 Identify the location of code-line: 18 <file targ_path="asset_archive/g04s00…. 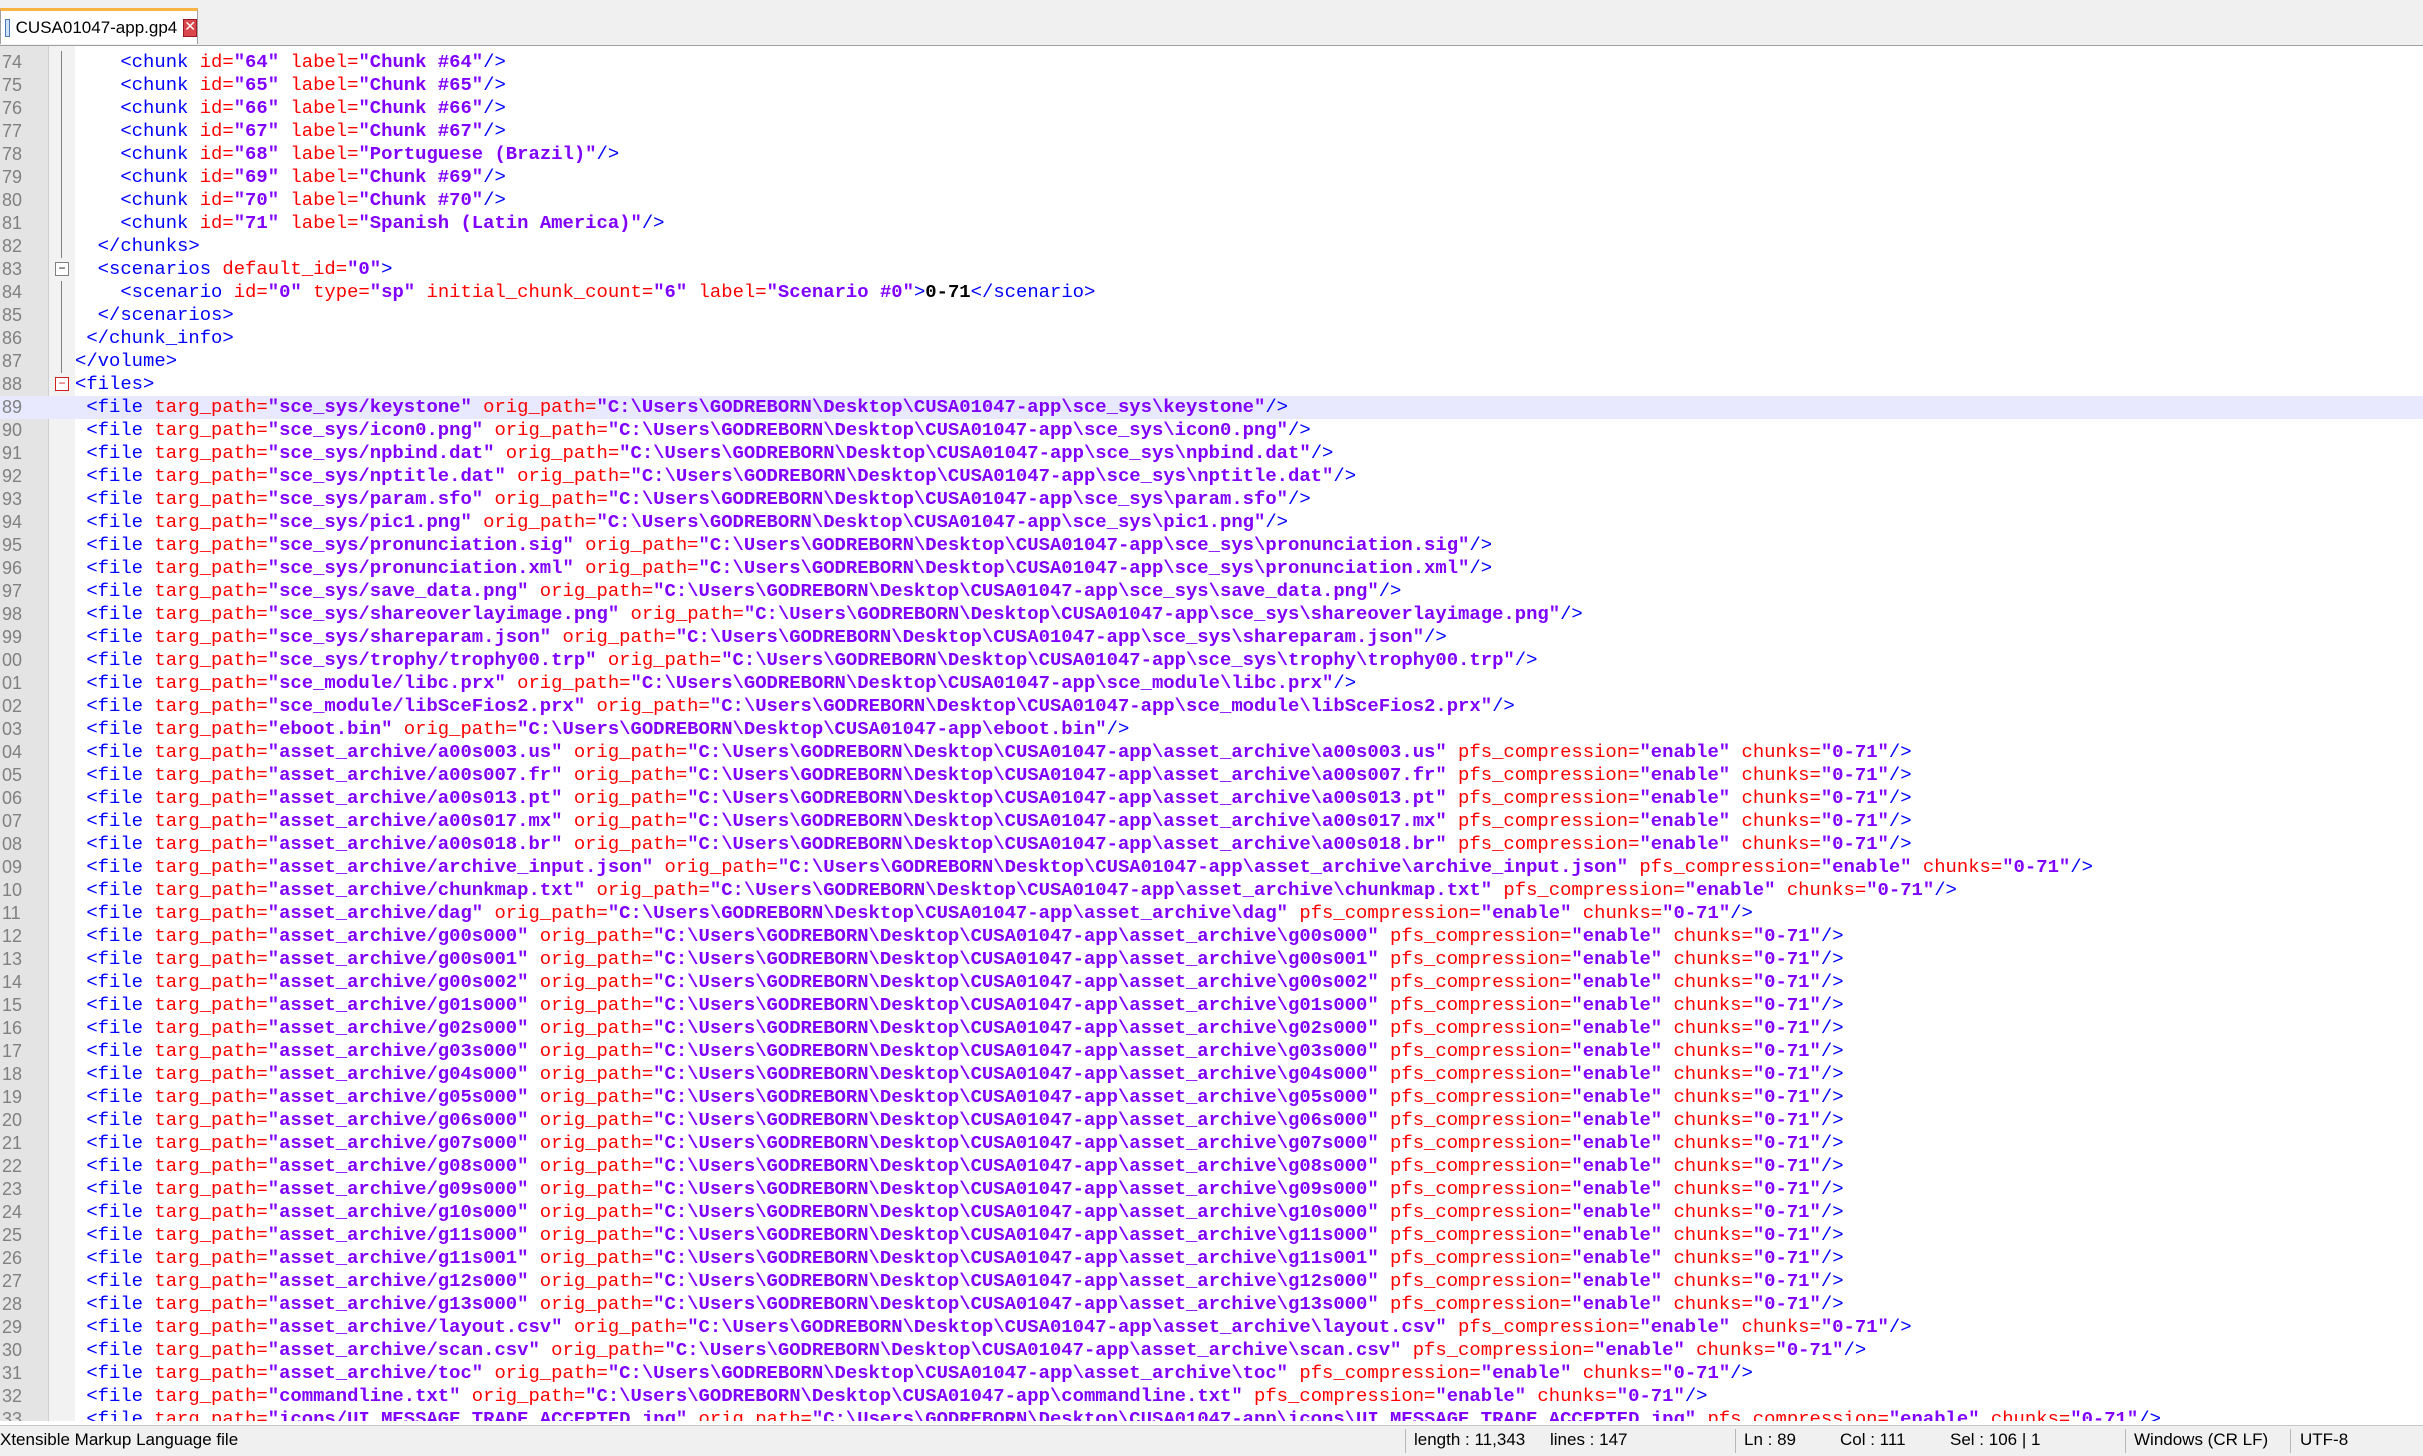
(1211, 1074).